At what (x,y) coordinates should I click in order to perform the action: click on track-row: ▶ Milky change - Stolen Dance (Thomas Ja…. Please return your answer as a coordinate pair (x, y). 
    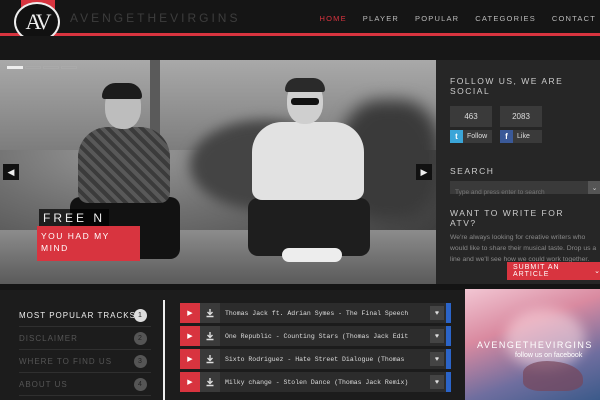
    Looking at the image, I should click on (315, 382).